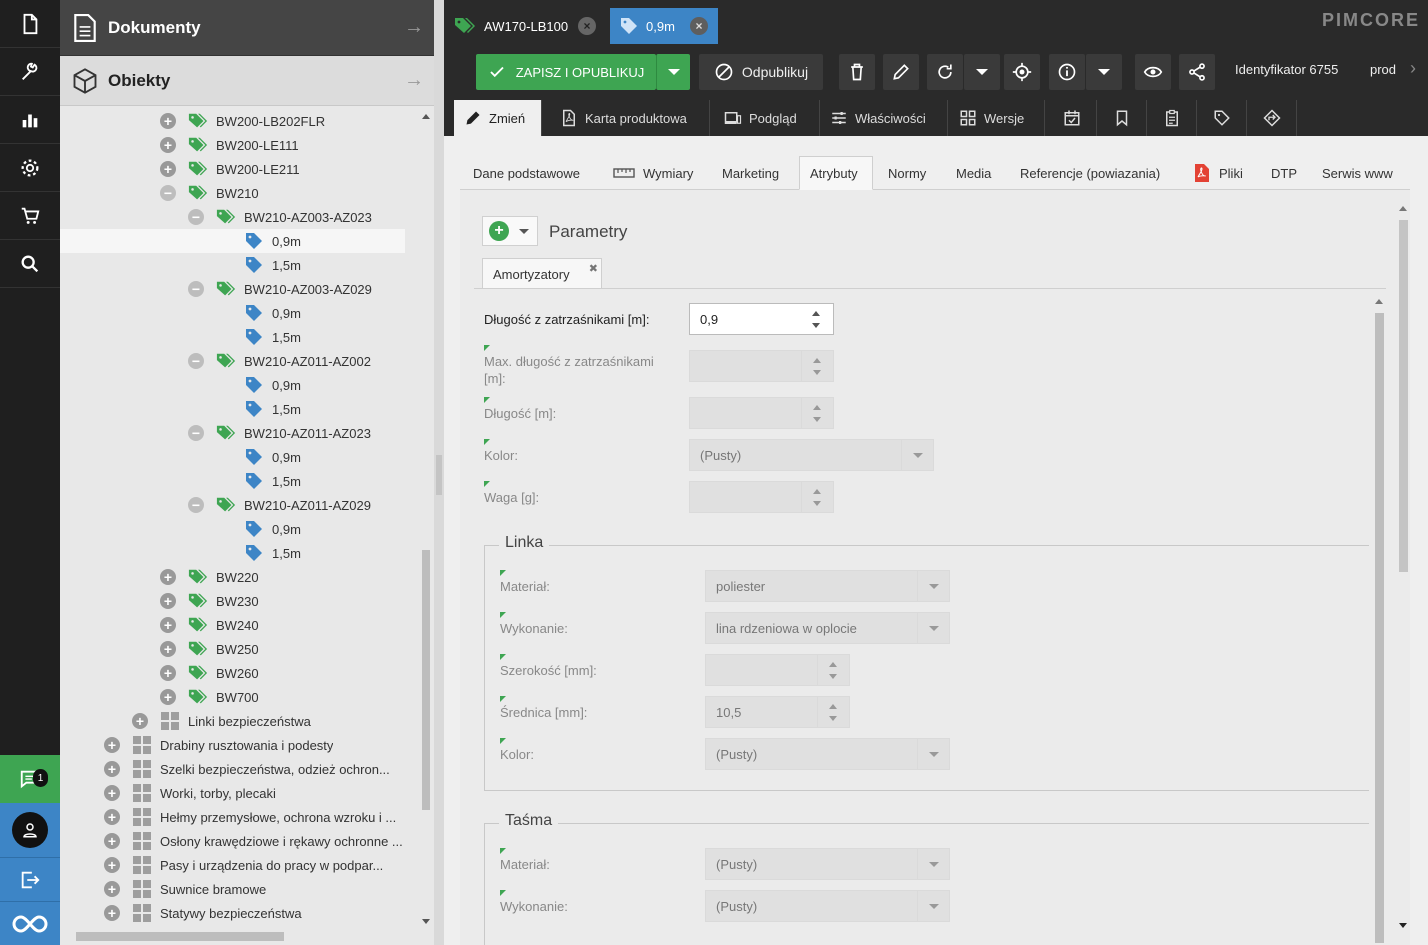 The width and height of the screenshot is (1428, 945). What do you see at coordinates (239, 505) in the screenshot?
I see `tree-node: − BW210-AZ011-AZ029` at bounding box center [239, 505].